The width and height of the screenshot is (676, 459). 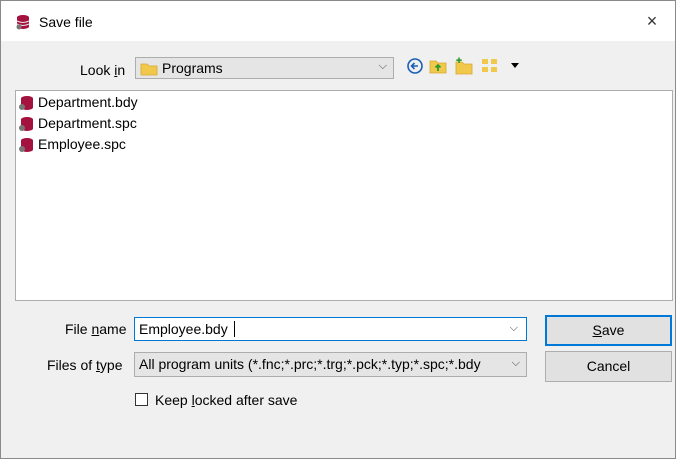 I want to click on close-icon: ×, so click(x=652, y=21).